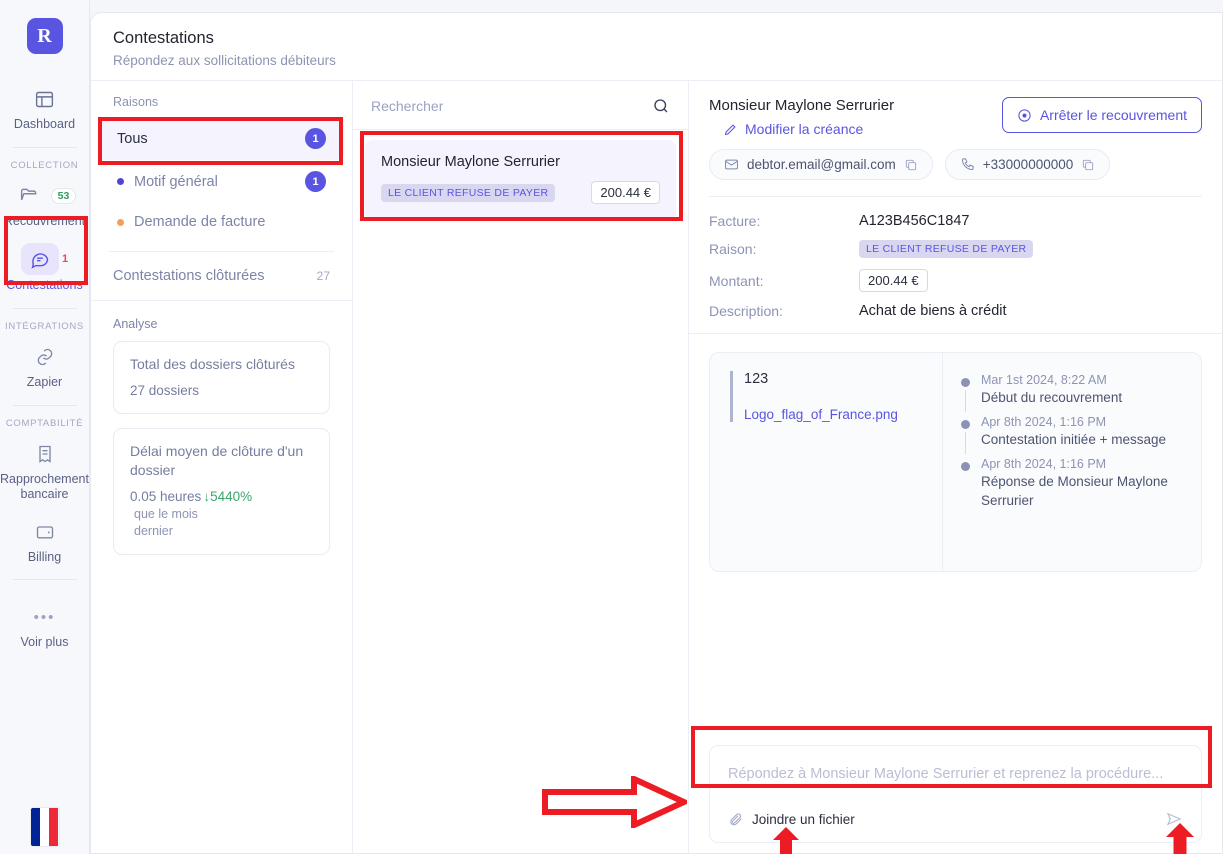  I want to click on sidebar-section-integrations: INTÉGRATIONS, so click(44, 326).